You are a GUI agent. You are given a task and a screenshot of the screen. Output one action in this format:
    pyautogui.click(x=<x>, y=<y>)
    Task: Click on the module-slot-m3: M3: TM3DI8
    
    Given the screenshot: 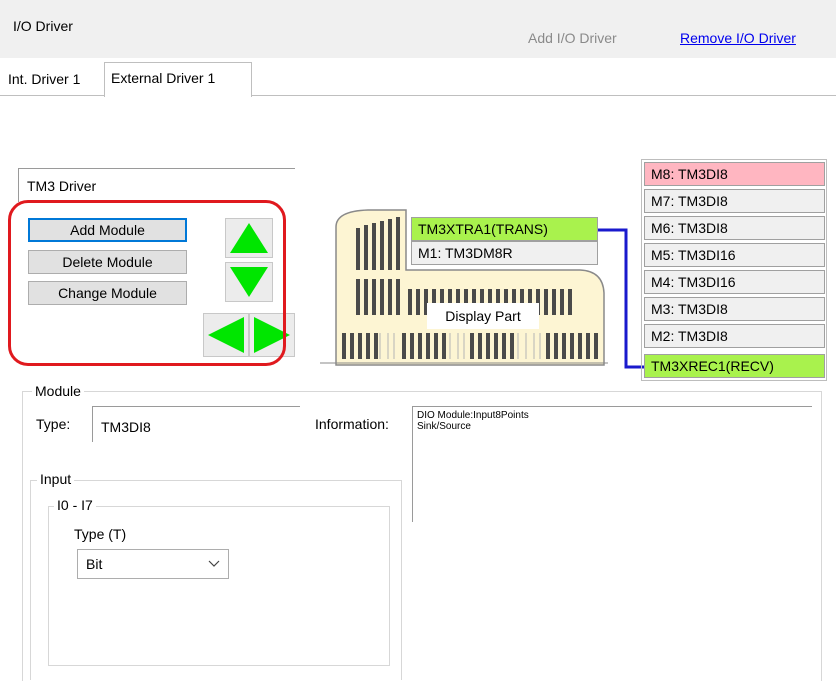 What is the action you would take?
    pyautogui.click(x=734, y=309)
    